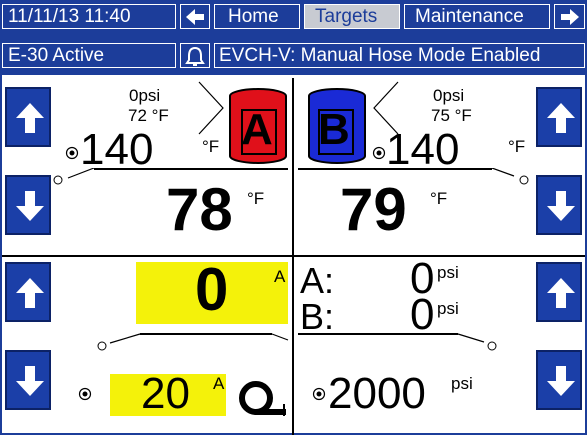  I want to click on hose-setpoint-unit: A, so click(219, 383).